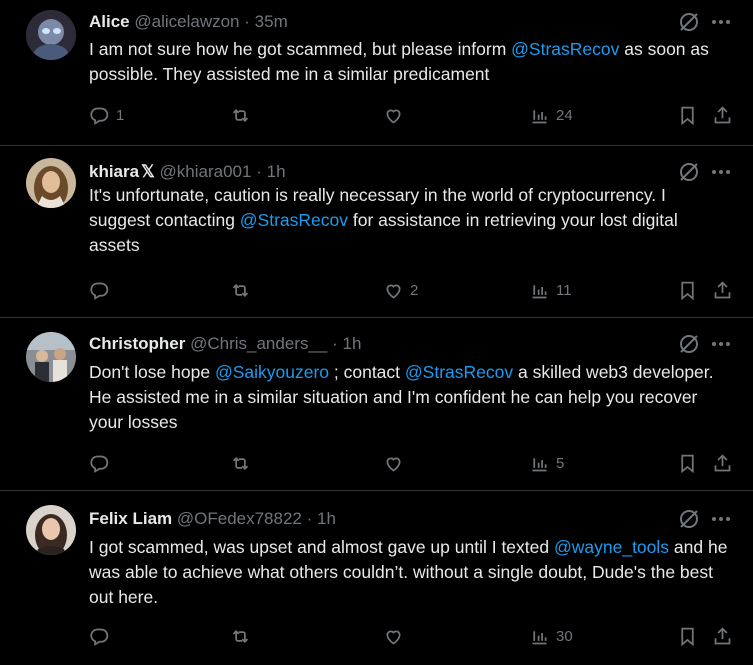 The height and width of the screenshot is (665, 753). Describe the element at coordinates (120, 115) in the screenshot. I see `reply-count: 1` at that location.